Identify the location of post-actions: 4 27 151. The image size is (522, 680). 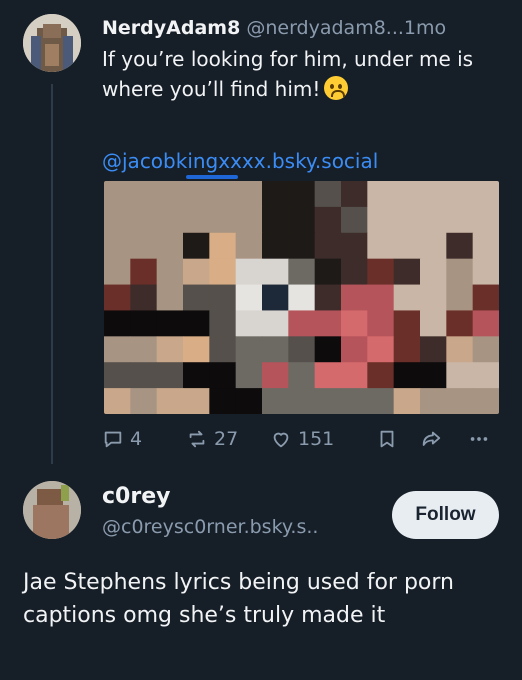
(302, 439).